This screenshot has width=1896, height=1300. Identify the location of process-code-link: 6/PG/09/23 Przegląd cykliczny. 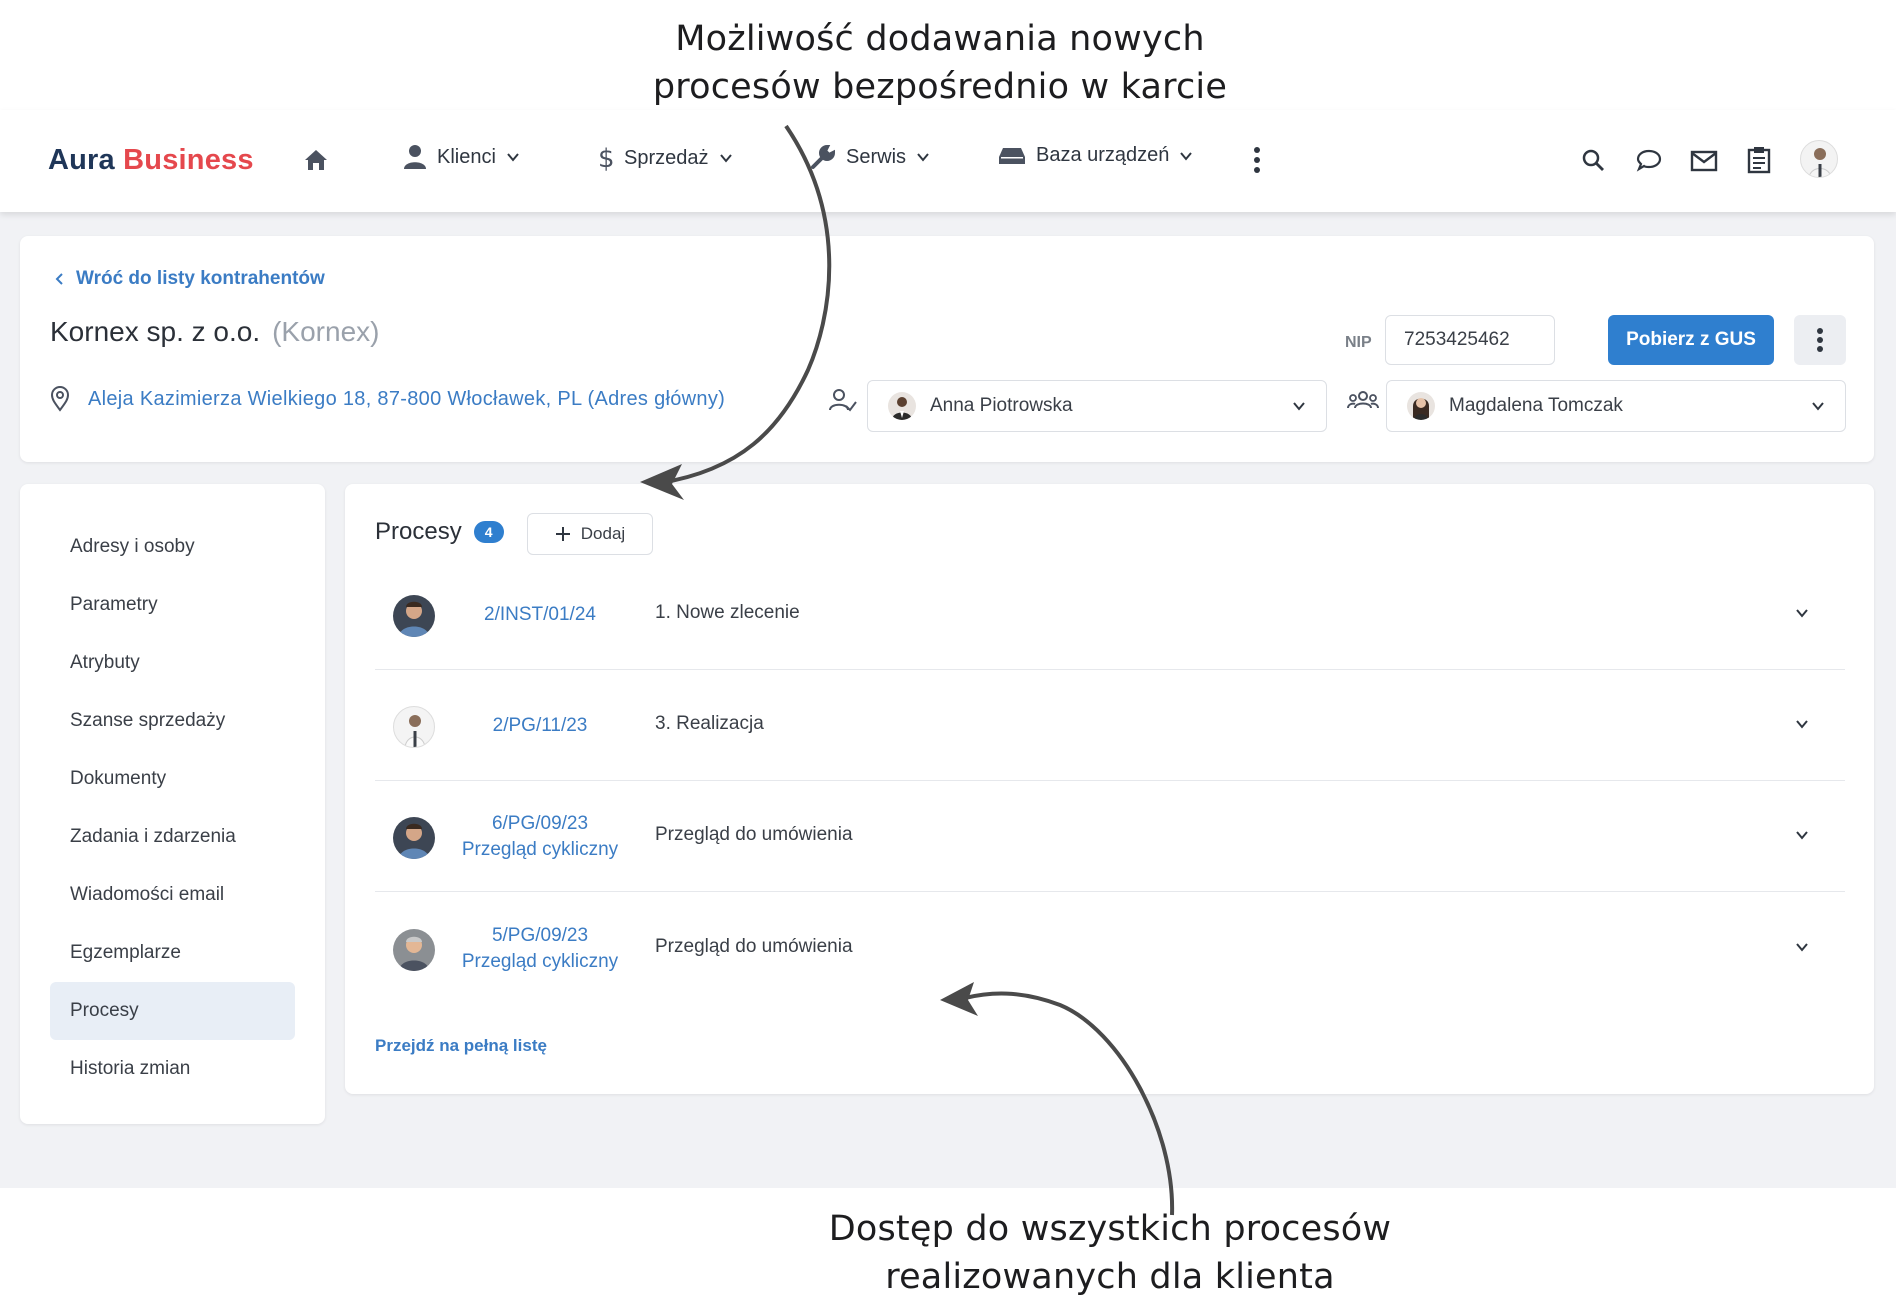
(540, 837).